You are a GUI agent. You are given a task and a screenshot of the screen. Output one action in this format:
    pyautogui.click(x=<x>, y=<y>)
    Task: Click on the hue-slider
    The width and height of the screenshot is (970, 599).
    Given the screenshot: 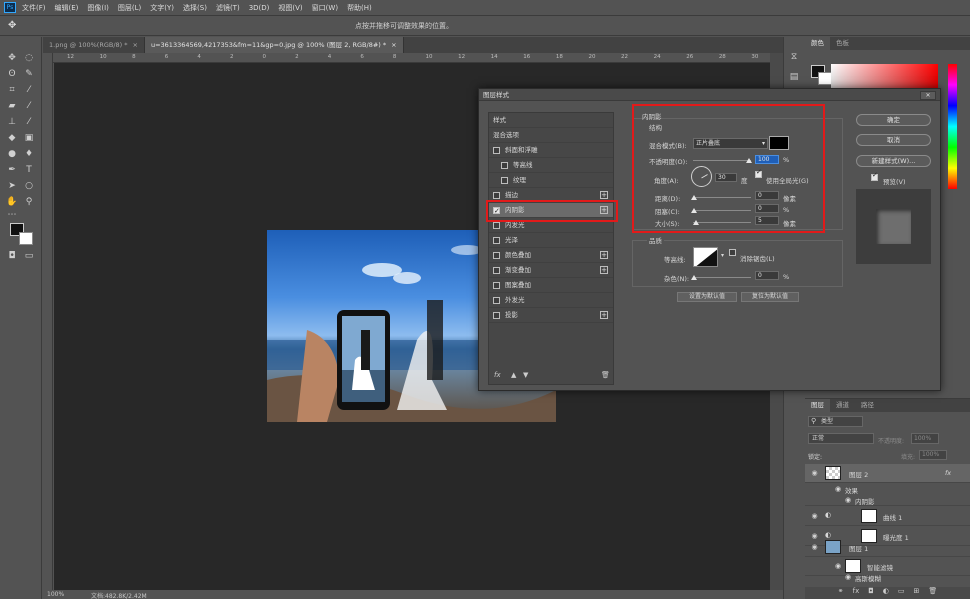 What is the action you would take?
    pyautogui.click(x=952, y=126)
    